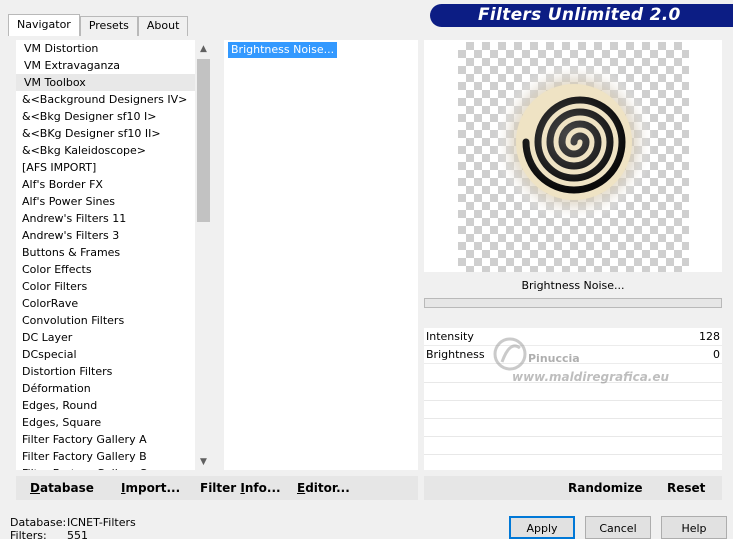  What do you see at coordinates (114, 388) in the screenshot?
I see `category-item: Déformation` at bounding box center [114, 388].